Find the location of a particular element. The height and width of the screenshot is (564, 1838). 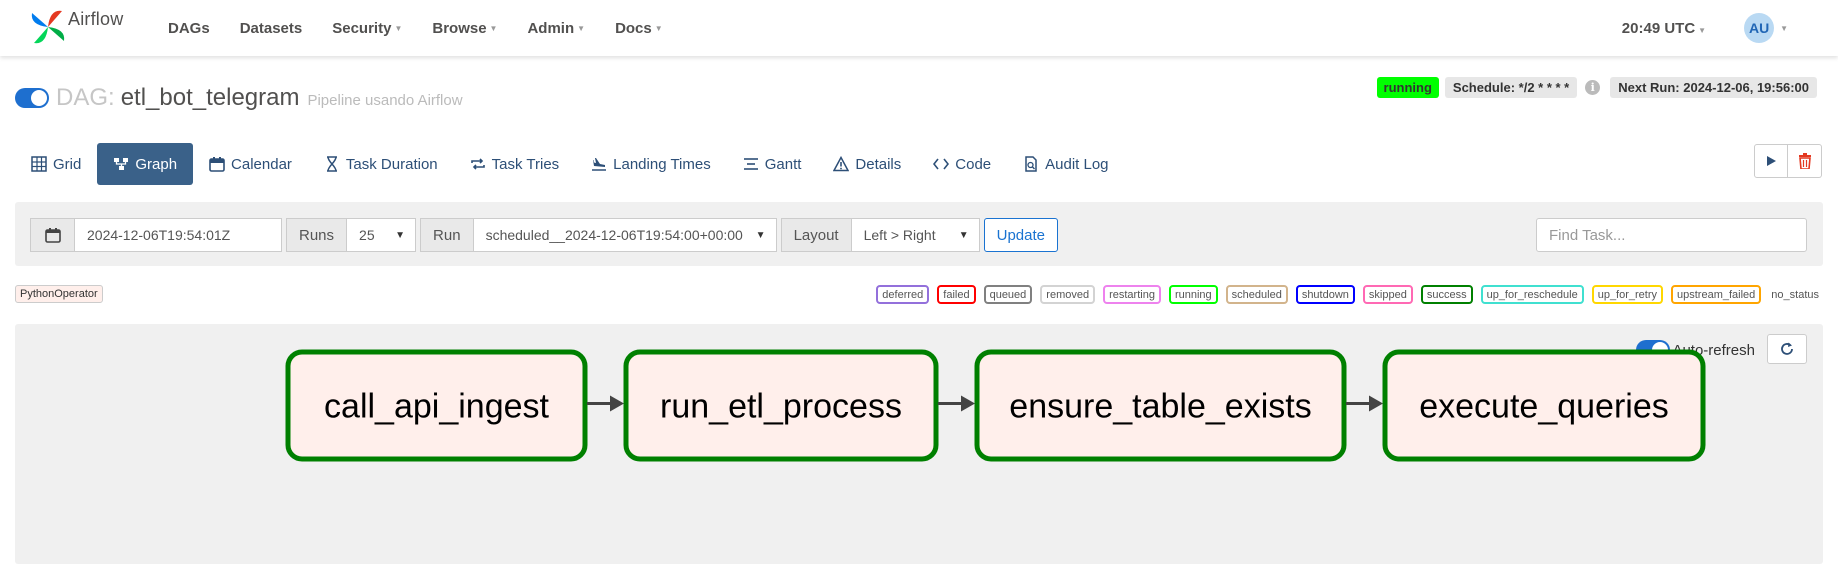

task-node-execute-queries: execute_queries is located at coordinates (1544, 405).